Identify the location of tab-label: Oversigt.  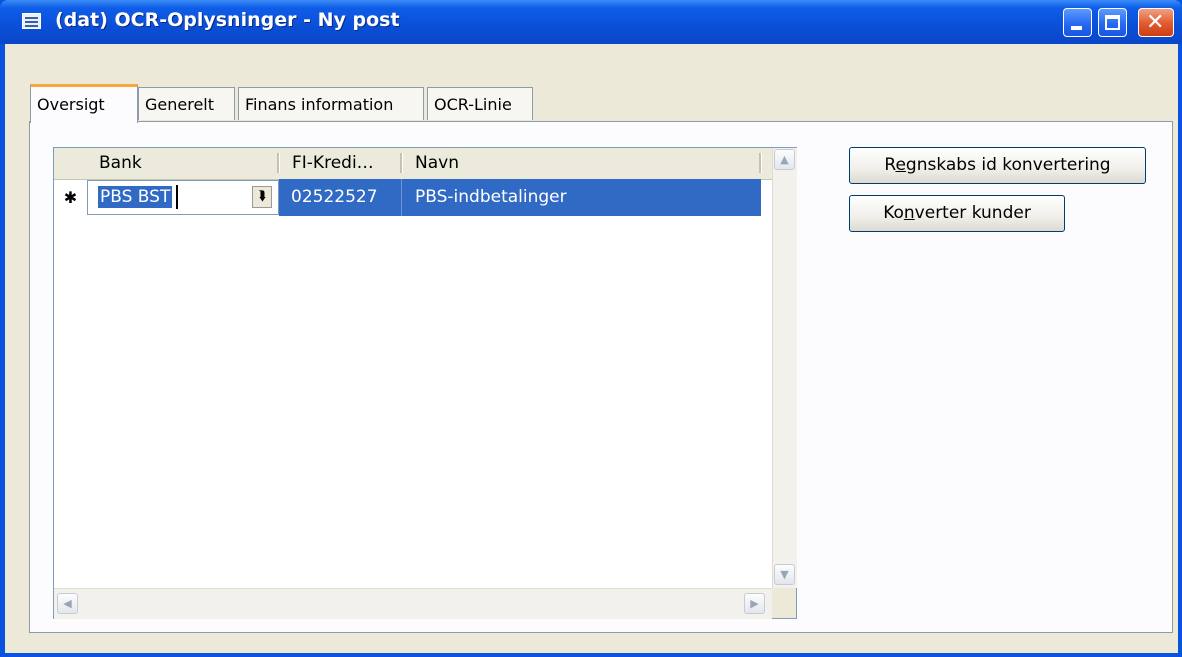
(71, 104).